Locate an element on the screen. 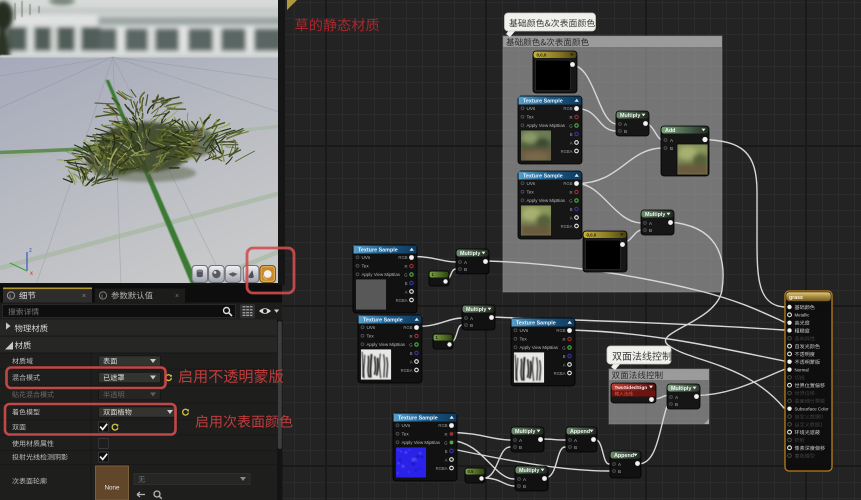 The width and height of the screenshot is (861, 500). svg-text: Normal is located at coordinates (802, 369).